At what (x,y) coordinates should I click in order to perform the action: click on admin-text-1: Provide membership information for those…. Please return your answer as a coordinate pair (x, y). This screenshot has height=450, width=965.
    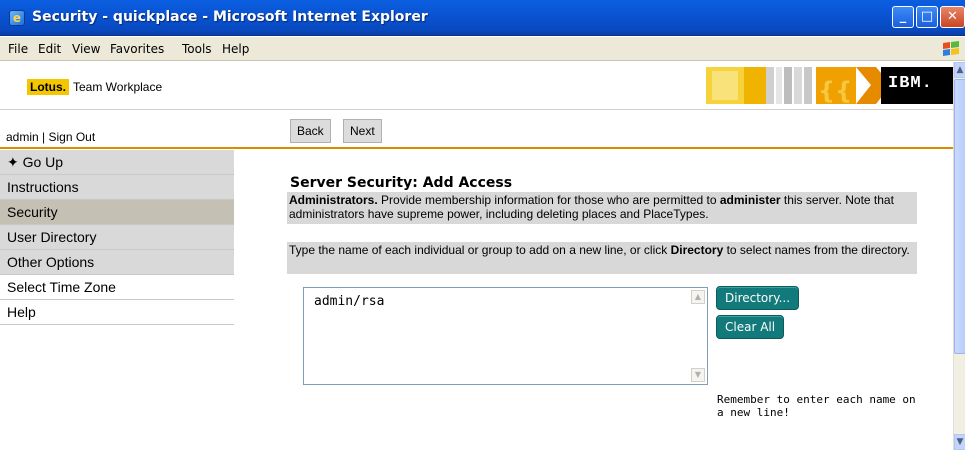
    Looking at the image, I should click on (548, 200).